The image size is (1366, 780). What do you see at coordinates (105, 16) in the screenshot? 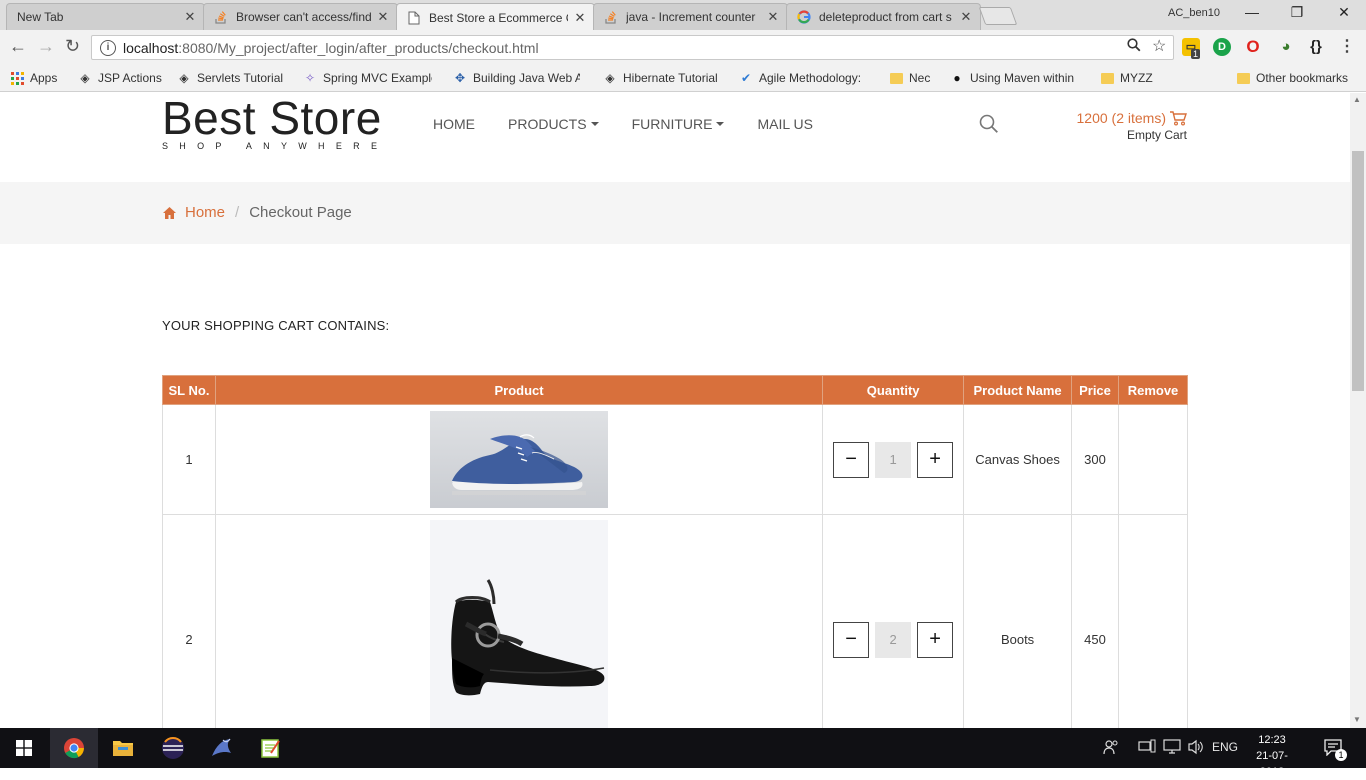
I see `tab-new-tab: New Tab ✕` at bounding box center [105, 16].